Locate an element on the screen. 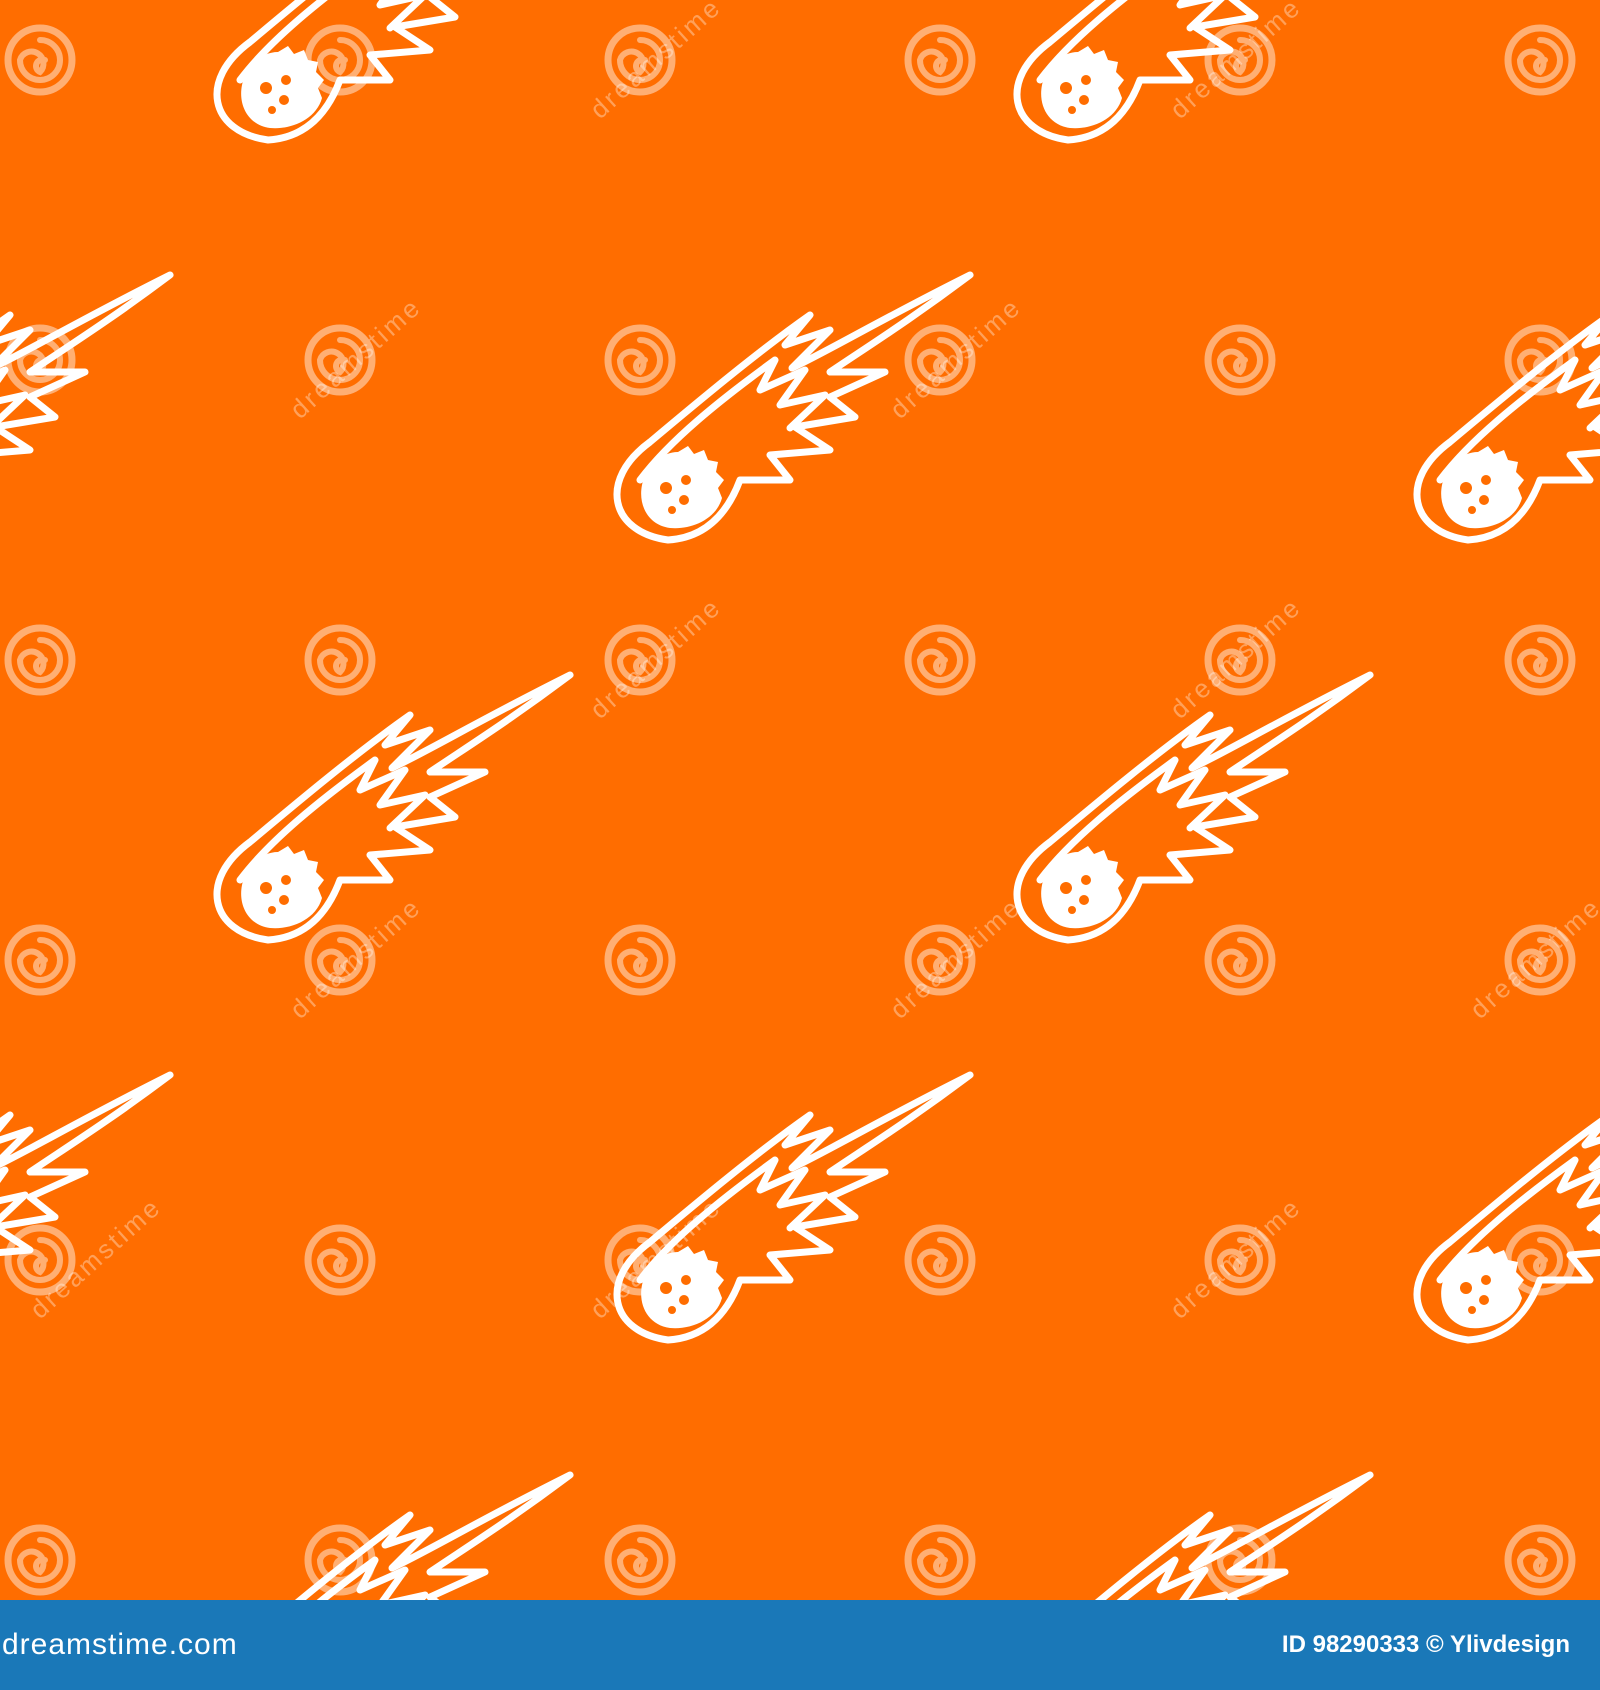 The height and width of the screenshot is (1690, 1600). site-logo: dreamstime.com is located at coordinates (119, 1645).